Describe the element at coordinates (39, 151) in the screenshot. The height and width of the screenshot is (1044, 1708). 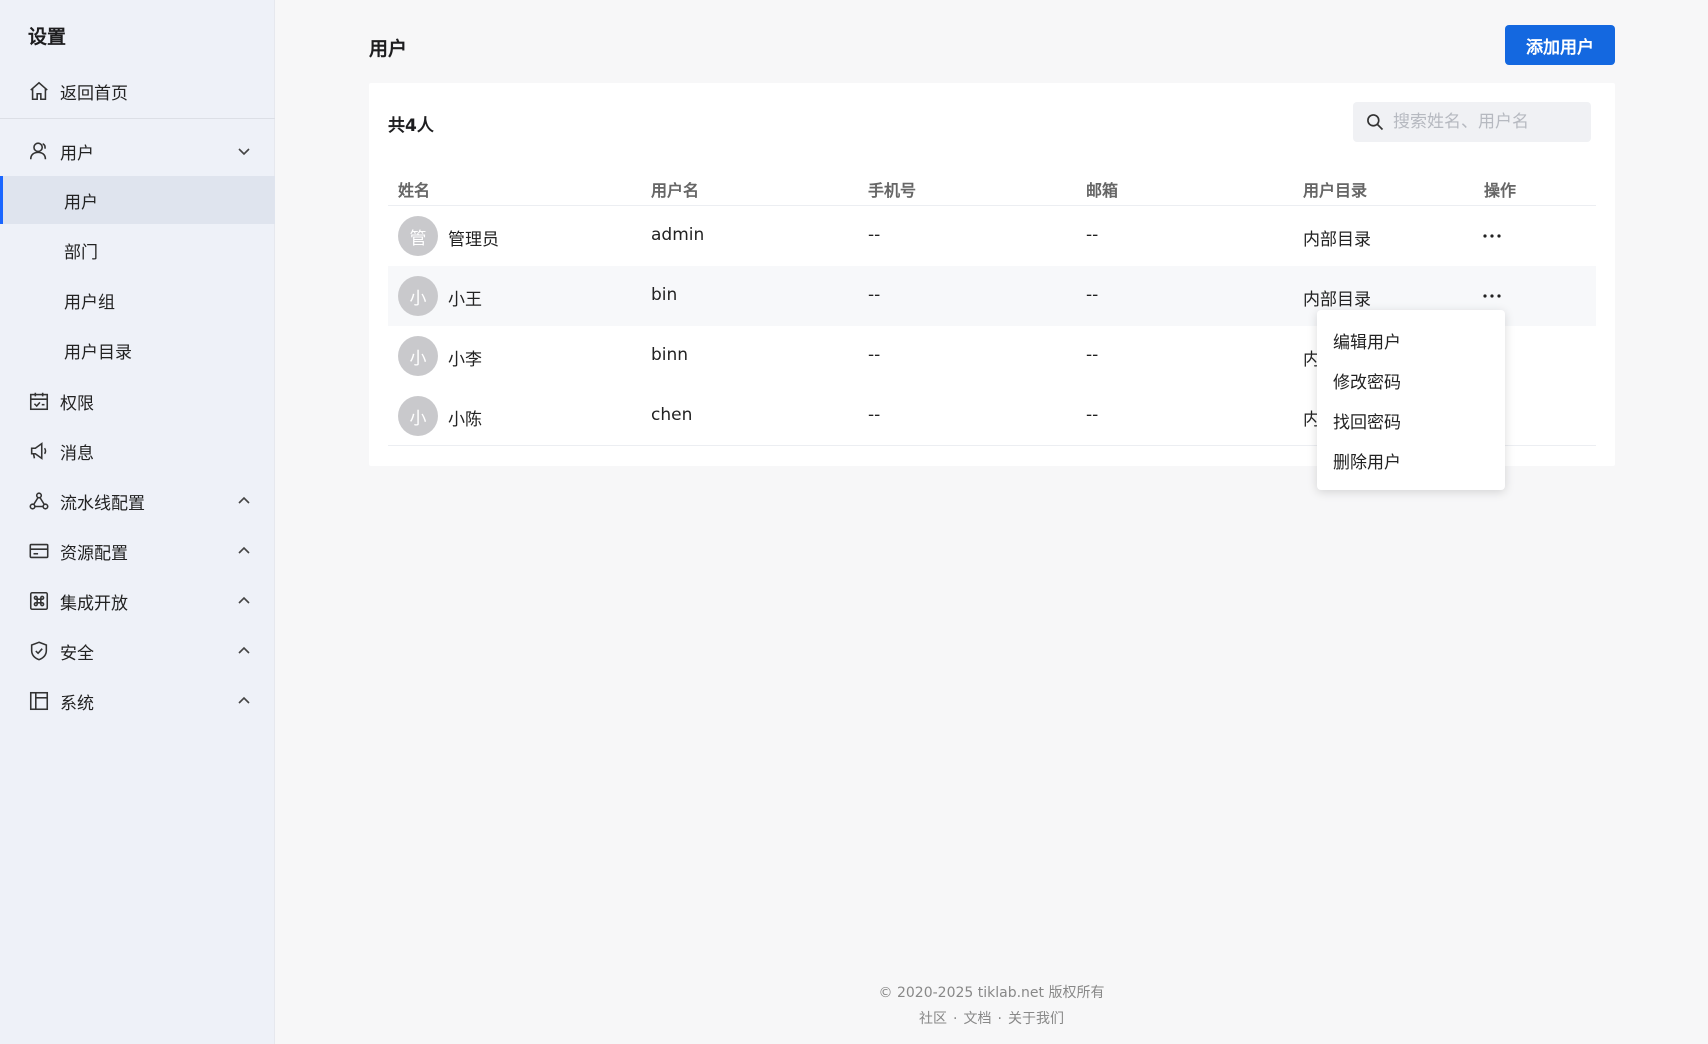
I see `user-icon` at that location.